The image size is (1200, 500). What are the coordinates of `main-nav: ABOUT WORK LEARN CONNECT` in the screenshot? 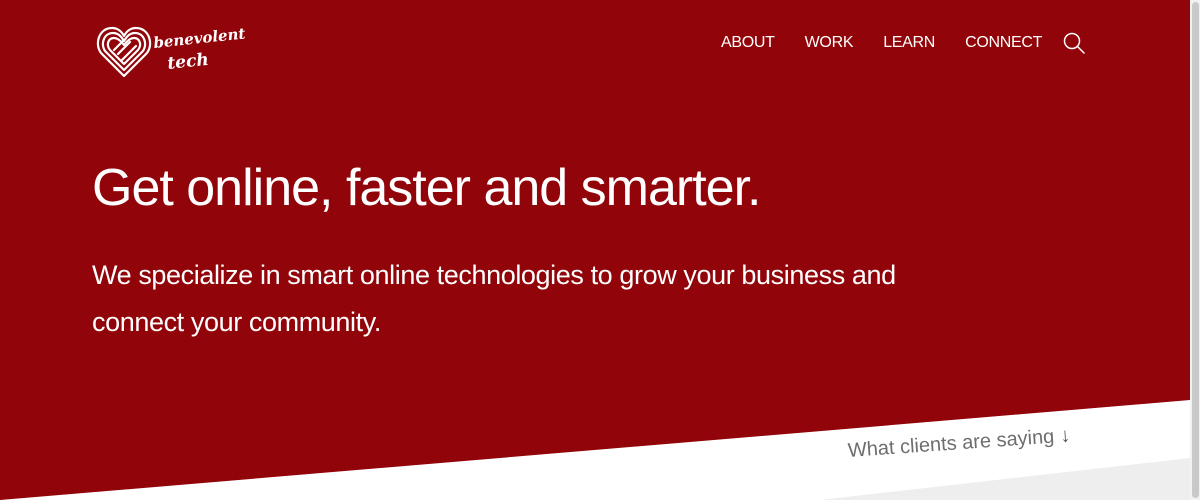 It's located at (903, 43).